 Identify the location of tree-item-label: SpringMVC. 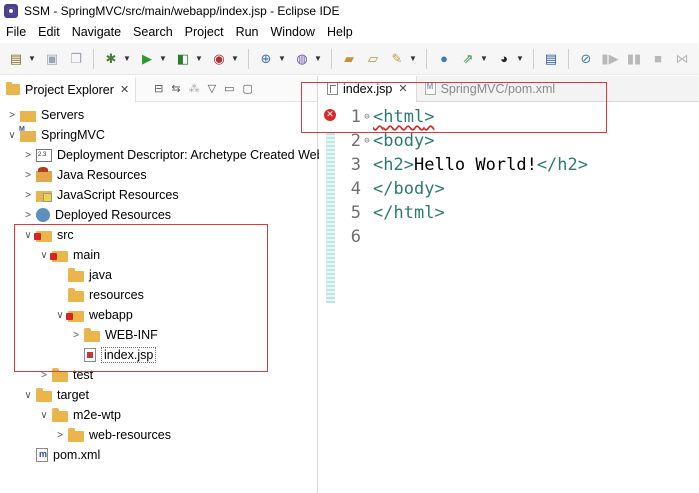
(73, 135).